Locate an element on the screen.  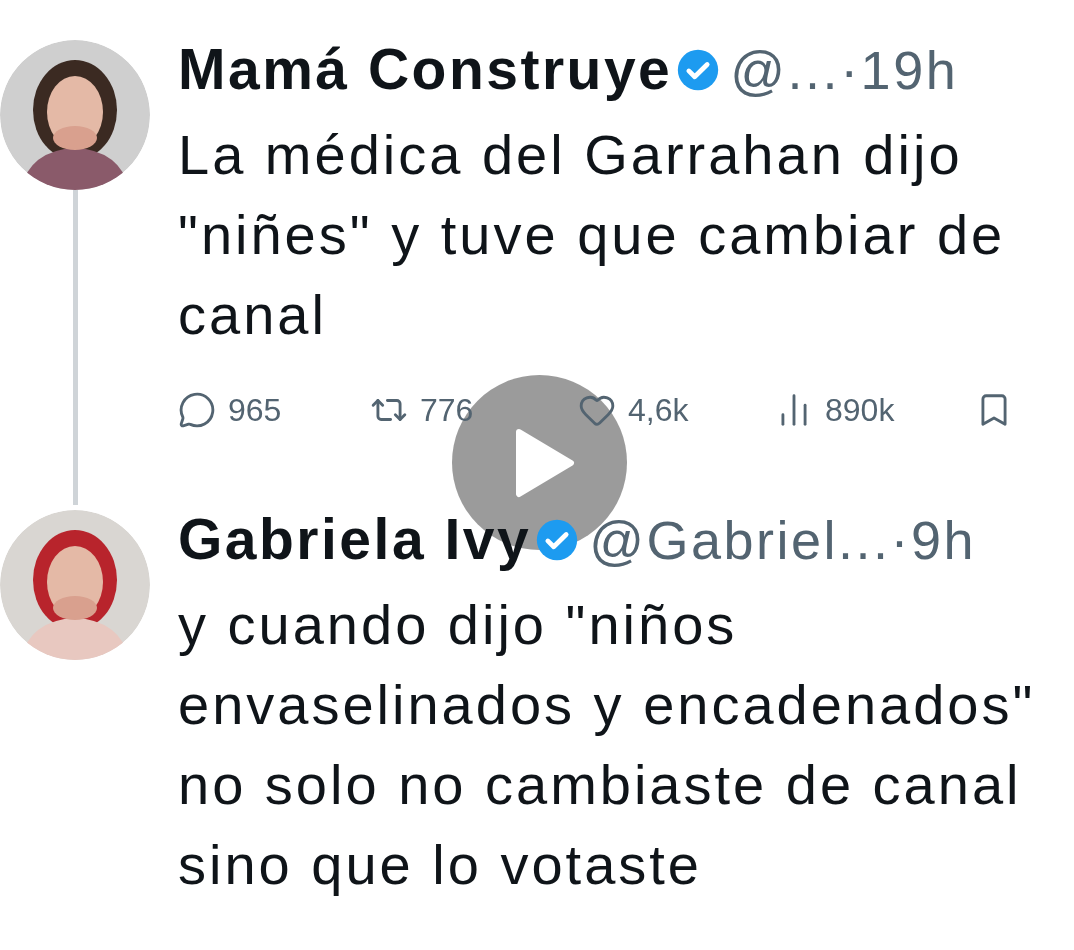
author-name: Mamá Construye is located at coordinates (425, 70).